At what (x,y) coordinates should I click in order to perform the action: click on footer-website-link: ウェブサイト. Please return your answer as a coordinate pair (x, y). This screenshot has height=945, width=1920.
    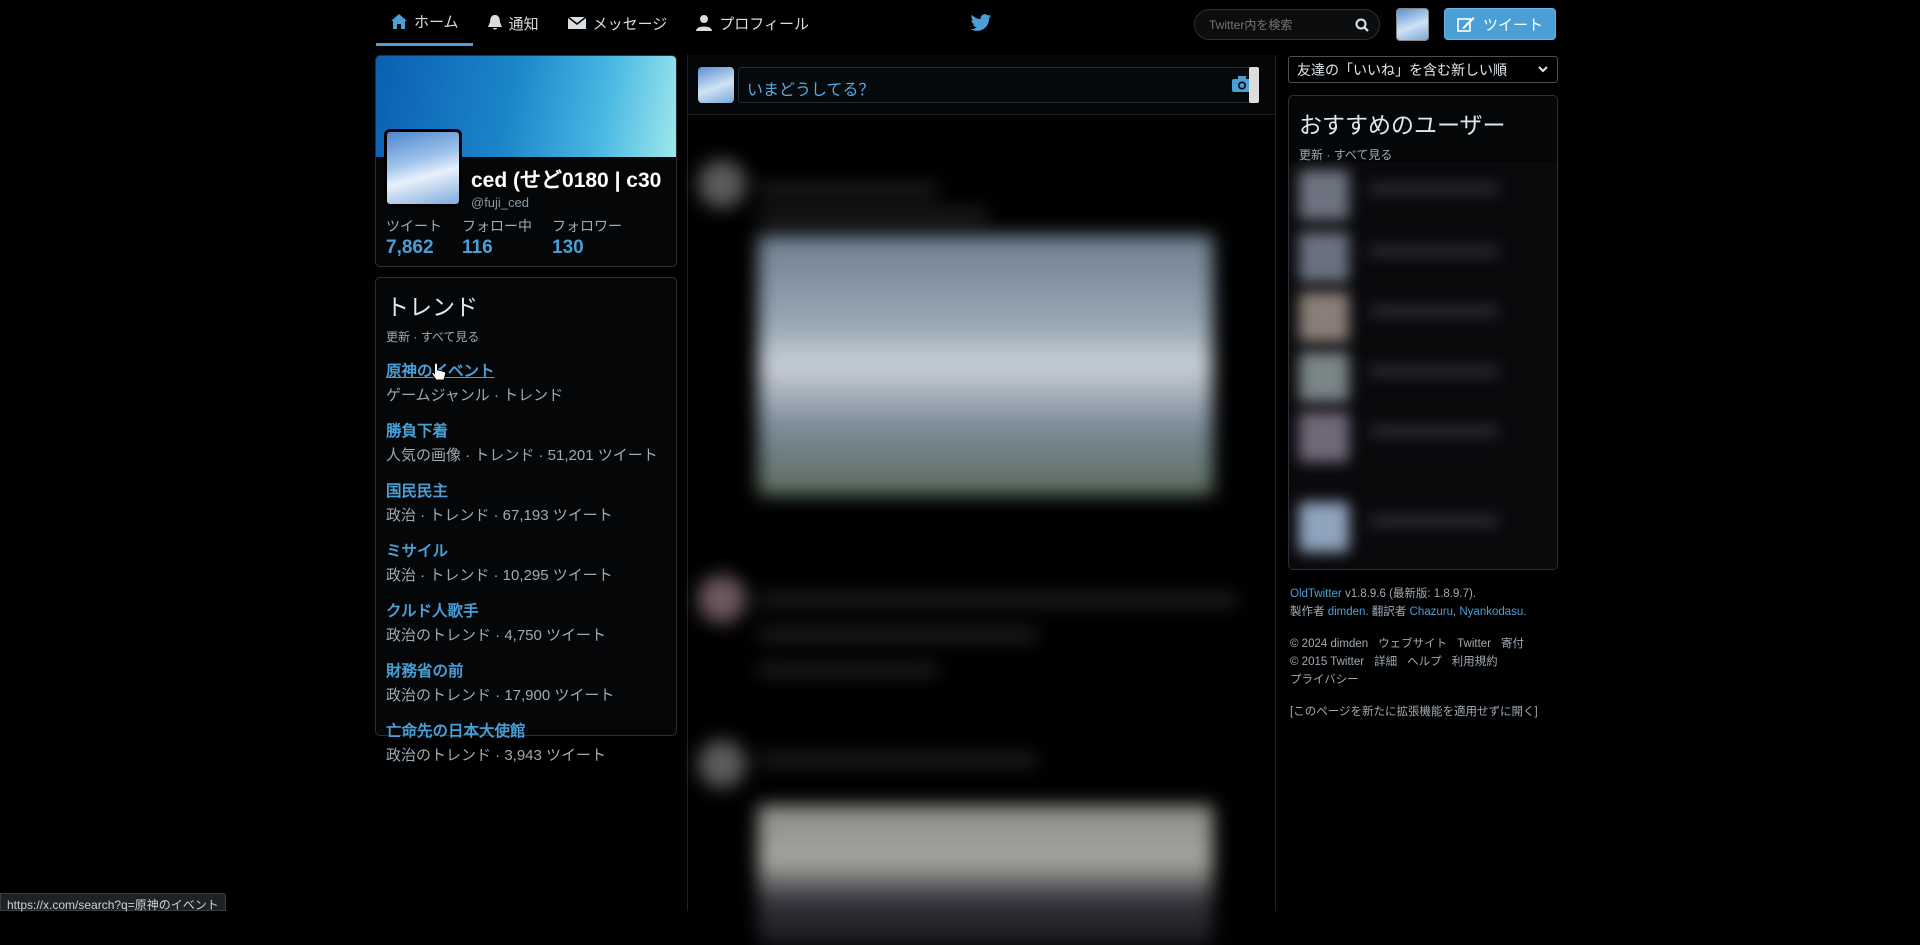
    Looking at the image, I should click on (1412, 644).